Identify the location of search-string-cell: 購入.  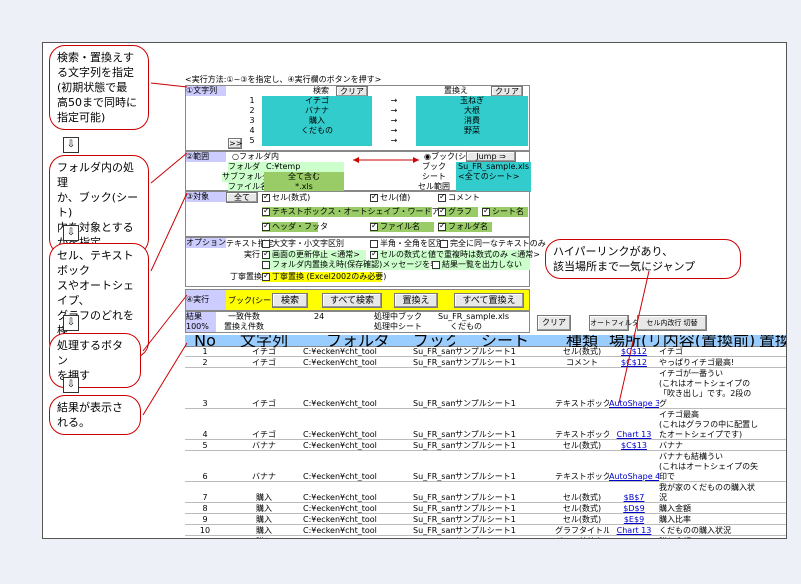
(317, 121).